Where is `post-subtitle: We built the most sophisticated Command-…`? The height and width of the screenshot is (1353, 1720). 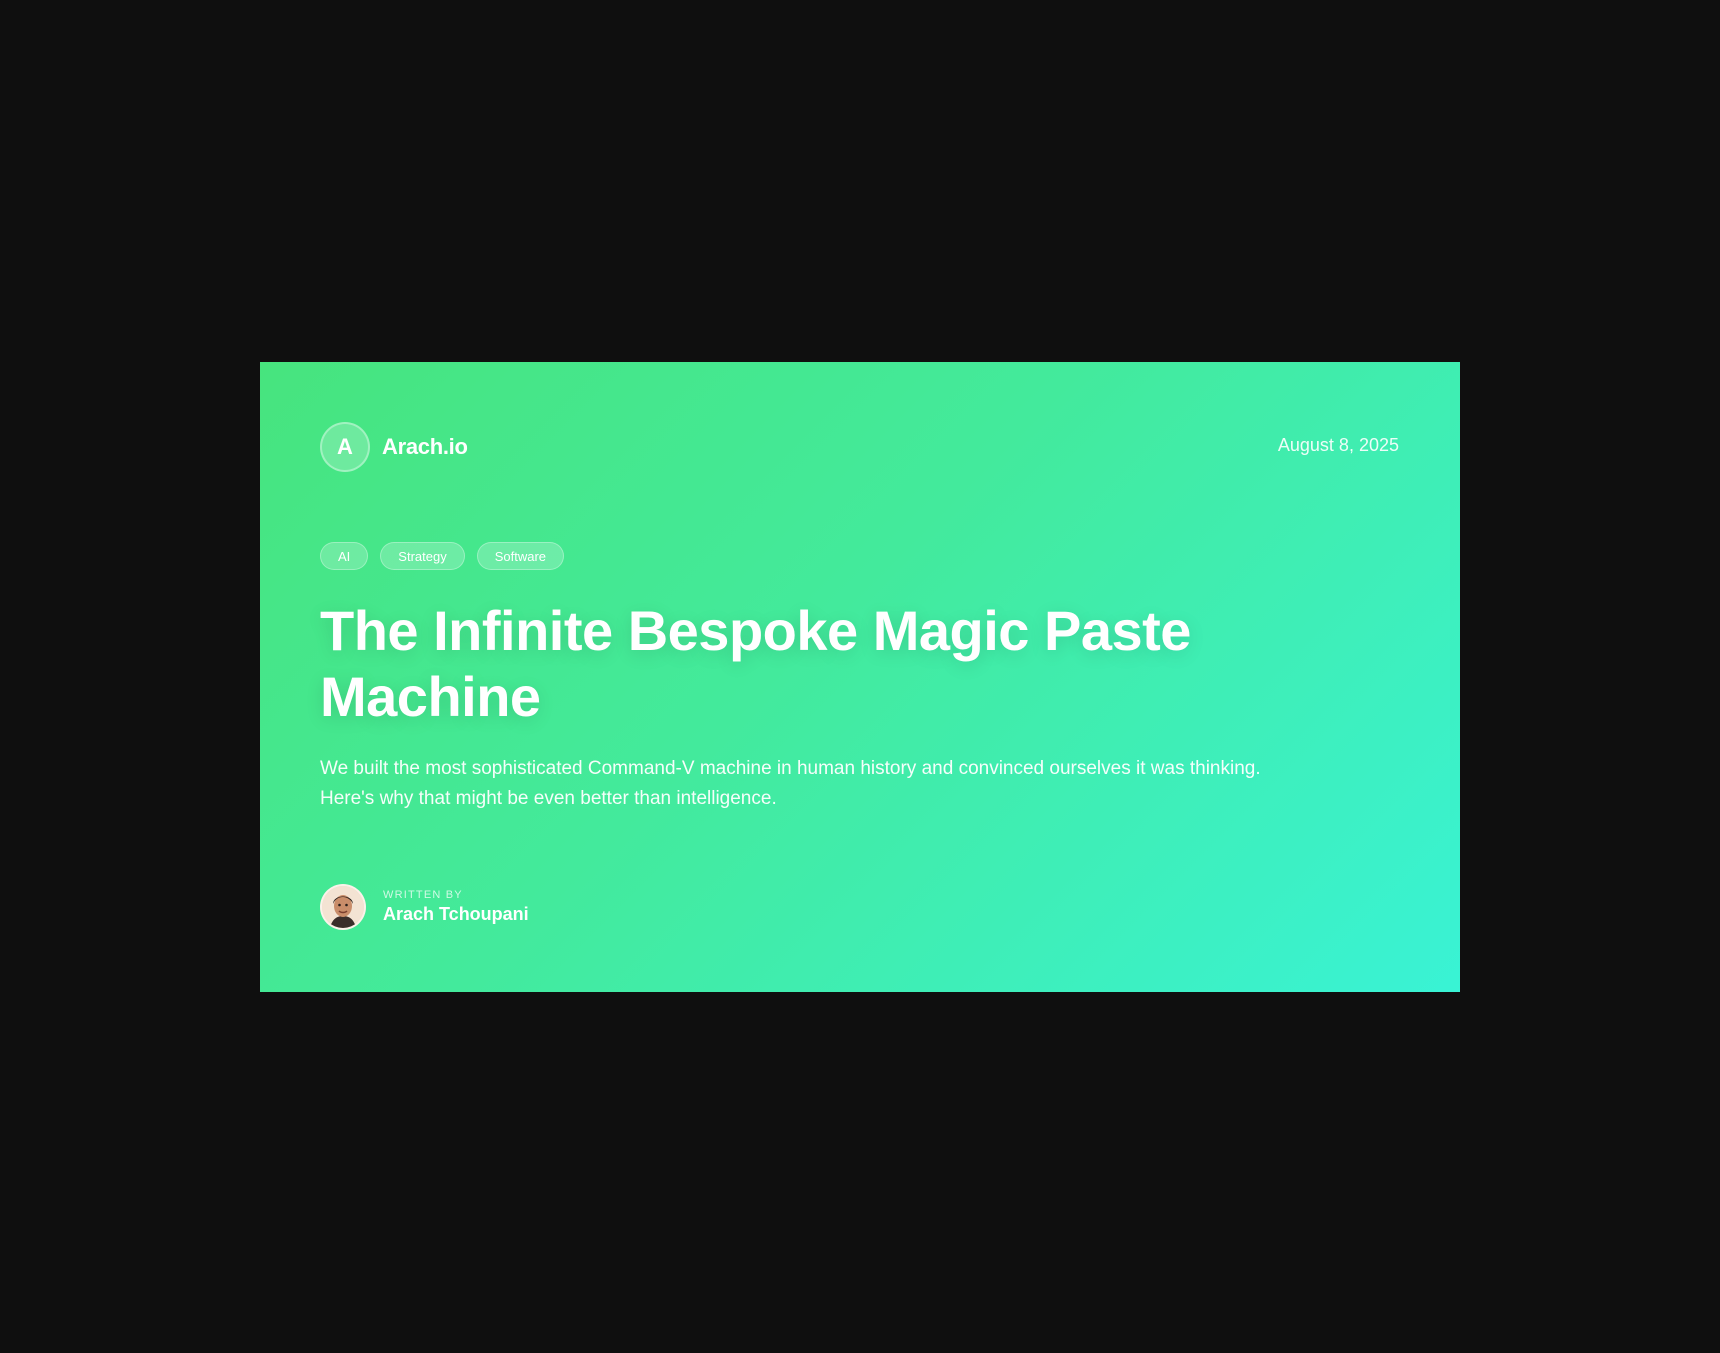 post-subtitle: We built the most sophisticated Command-… is located at coordinates (790, 783).